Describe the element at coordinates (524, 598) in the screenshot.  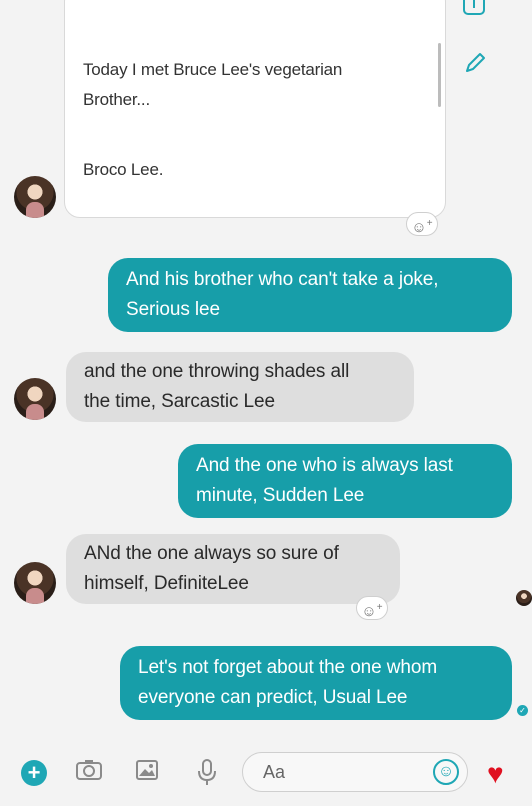
I see `seen-avatar` at that location.